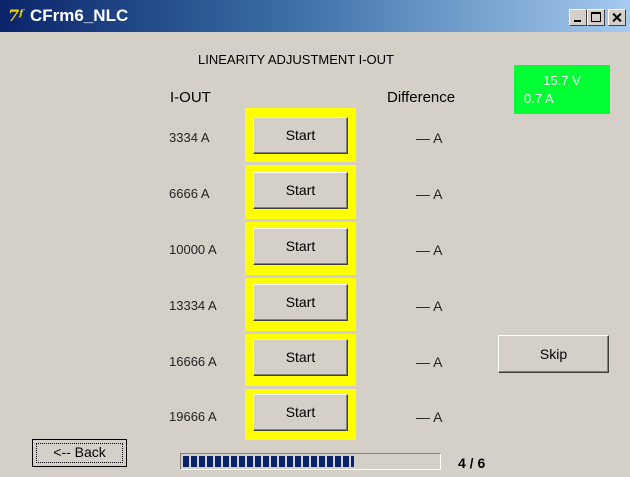 The width and height of the screenshot is (630, 477). I want to click on iout-value-3: 10000 A, so click(193, 249).